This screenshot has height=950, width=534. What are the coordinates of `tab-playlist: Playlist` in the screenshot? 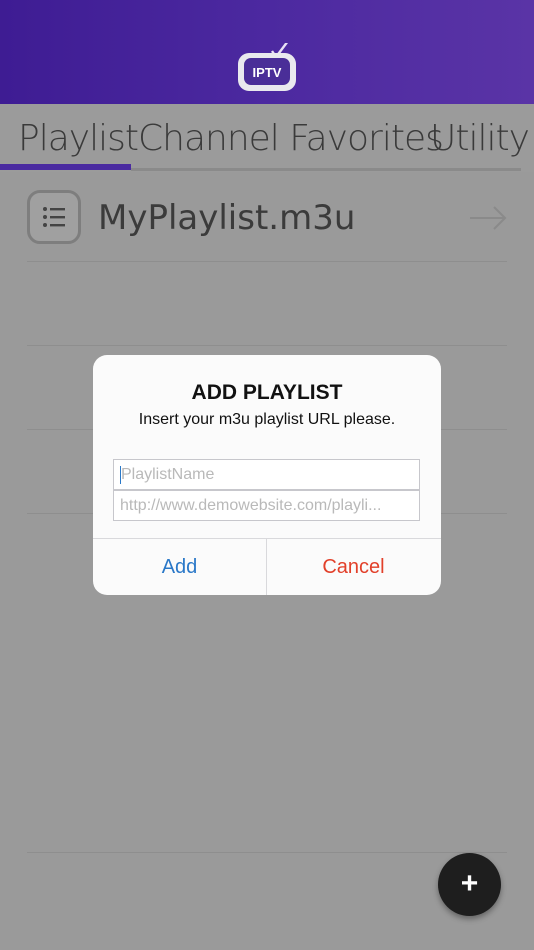 It's located at (78, 138).